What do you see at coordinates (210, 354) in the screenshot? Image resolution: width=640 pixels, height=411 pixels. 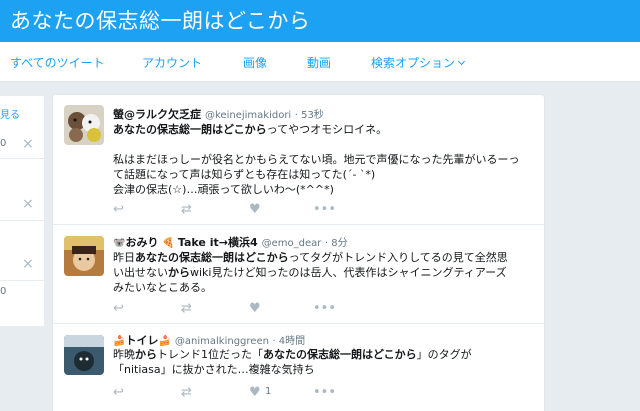 I see `tweet-text: トレンド1位だった「` at bounding box center [210, 354].